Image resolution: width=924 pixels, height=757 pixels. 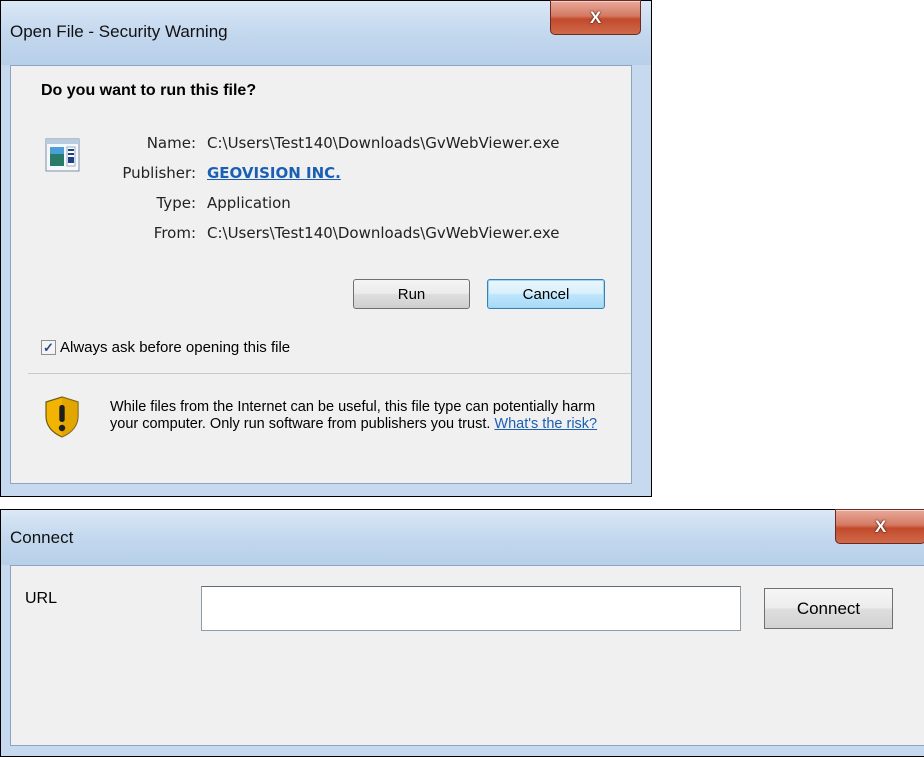 I want to click on connect-button: Connect, so click(x=828, y=608).